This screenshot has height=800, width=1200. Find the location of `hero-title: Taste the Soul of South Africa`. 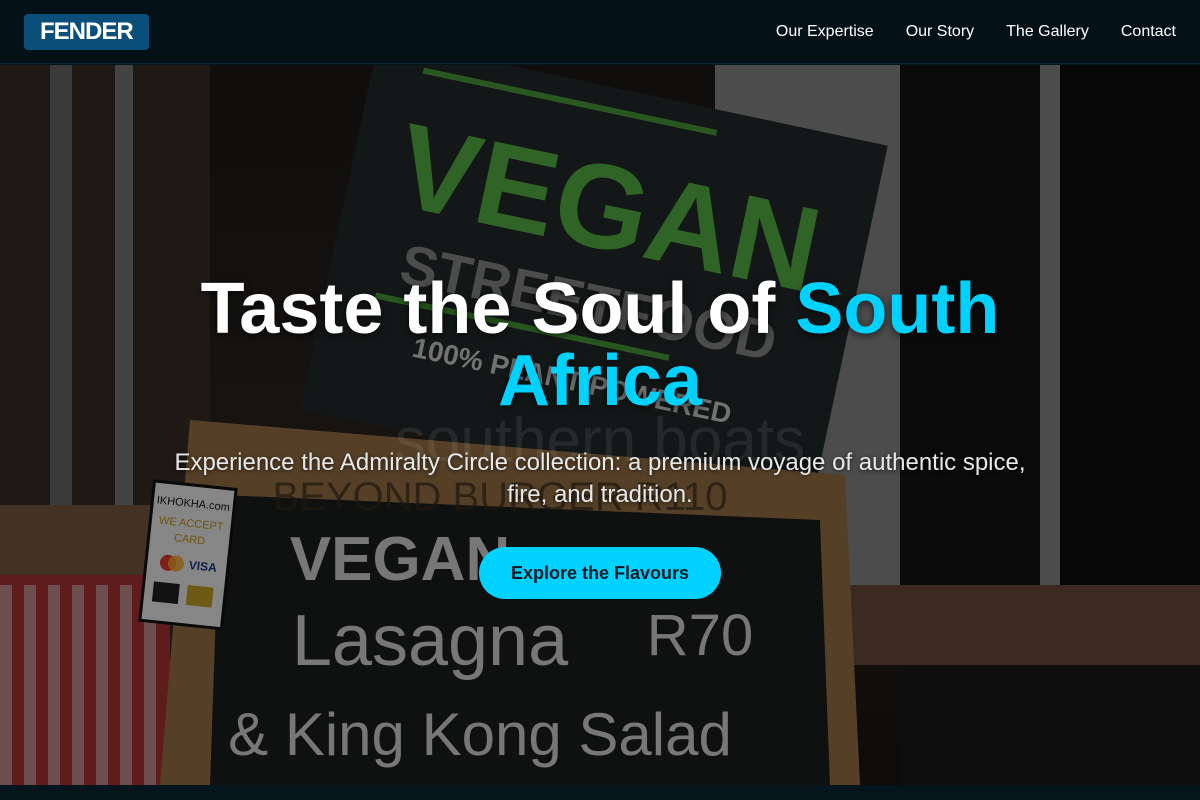

hero-title: Taste the Soul of South Africa is located at coordinates (600, 345).